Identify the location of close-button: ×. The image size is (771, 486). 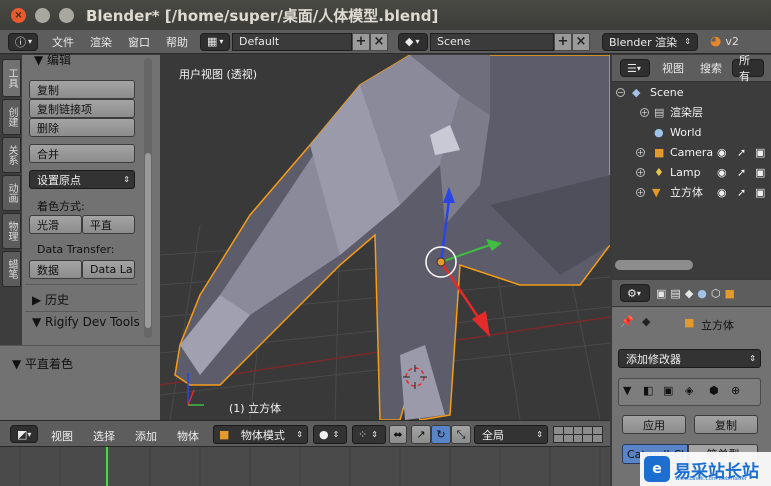
(18, 15).